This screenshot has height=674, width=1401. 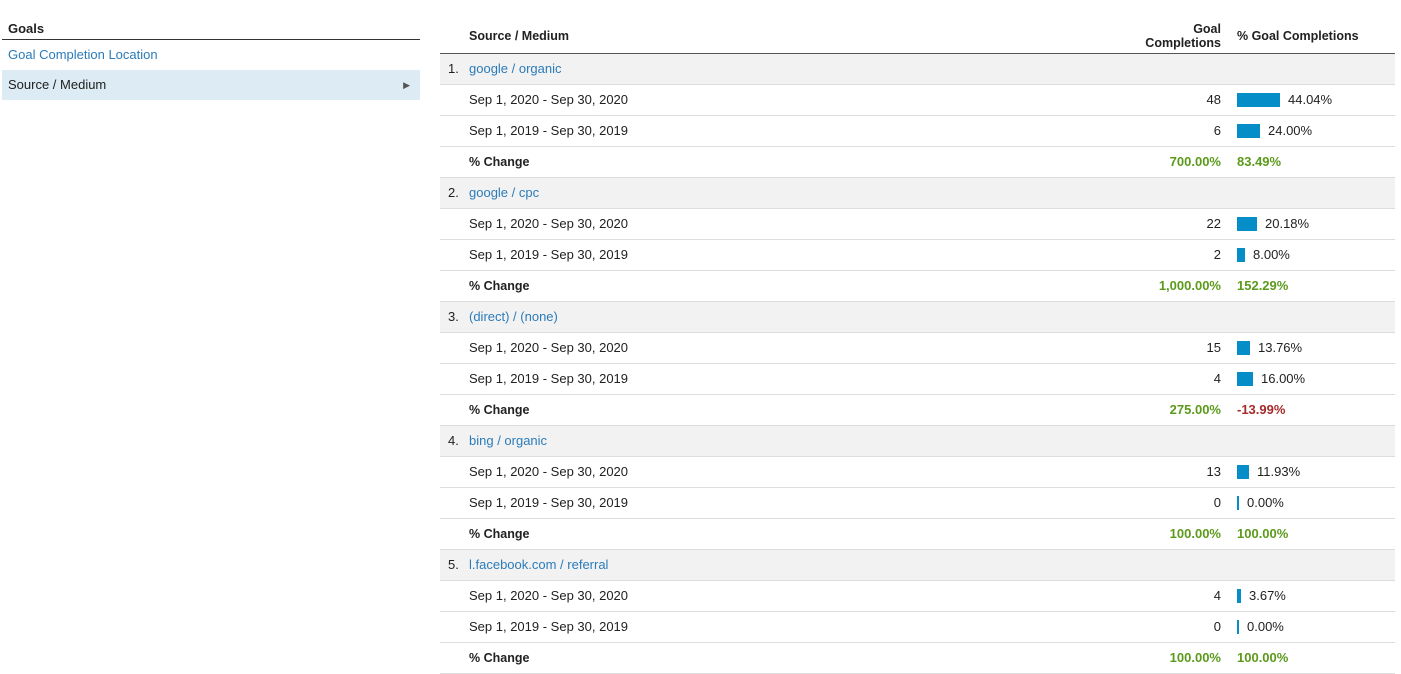 I want to click on goal-completions-change: 700.00%, so click(x=1195, y=161).